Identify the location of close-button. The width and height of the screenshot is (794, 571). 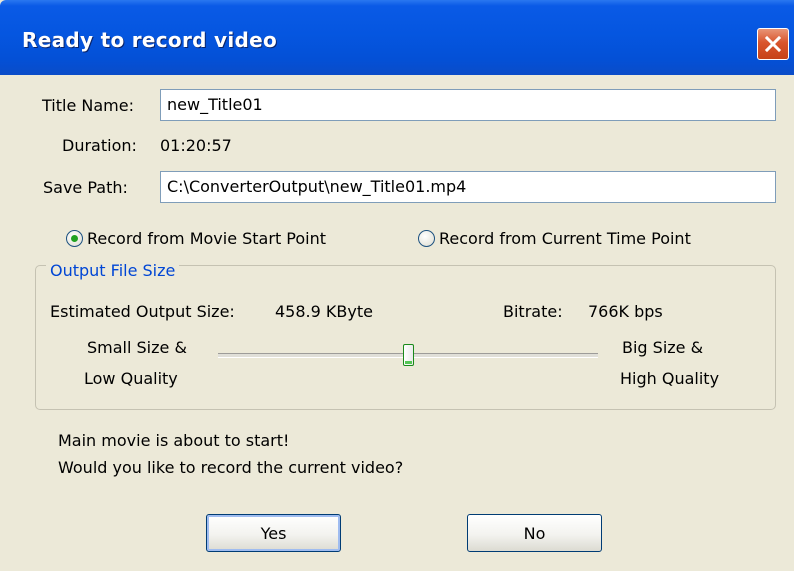
(773, 44).